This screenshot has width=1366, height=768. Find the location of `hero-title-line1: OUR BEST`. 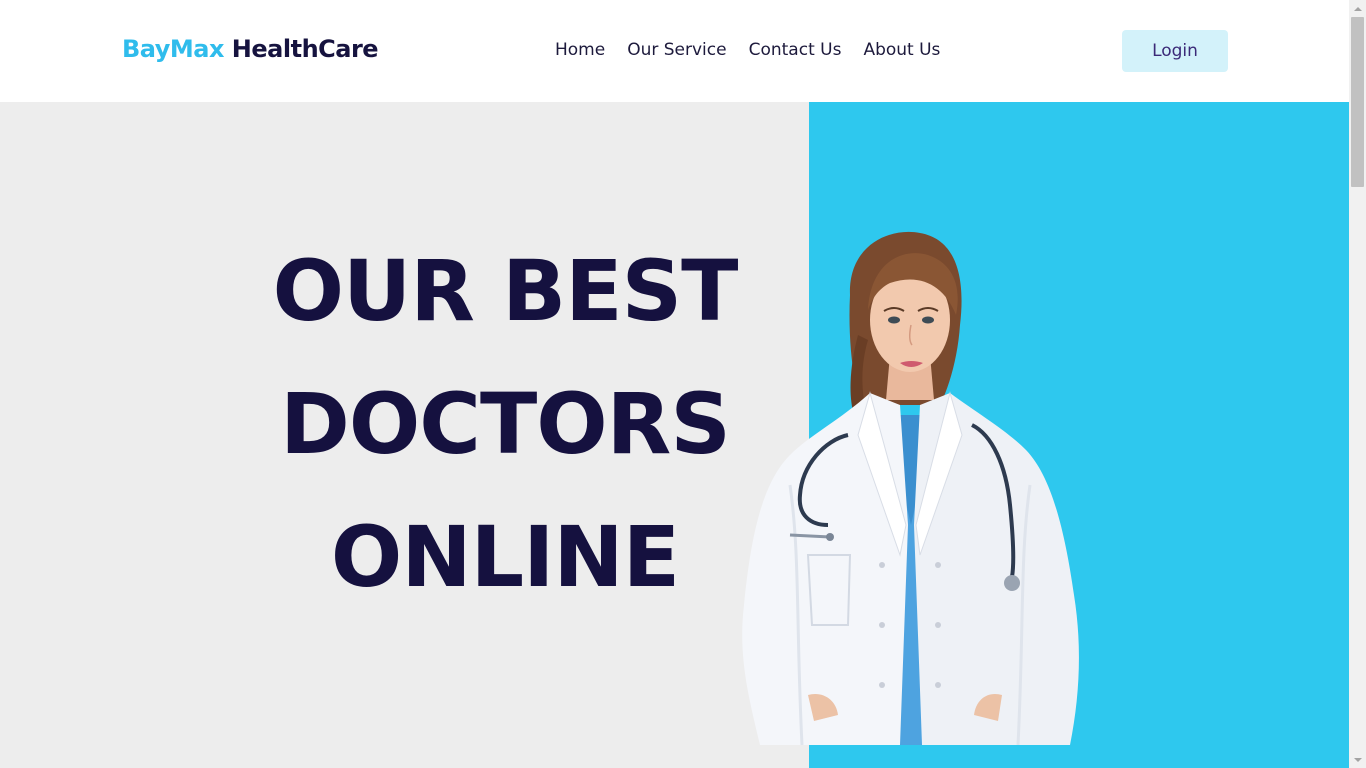

hero-title-line1: OUR BEST is located at coordinates (505, 291).